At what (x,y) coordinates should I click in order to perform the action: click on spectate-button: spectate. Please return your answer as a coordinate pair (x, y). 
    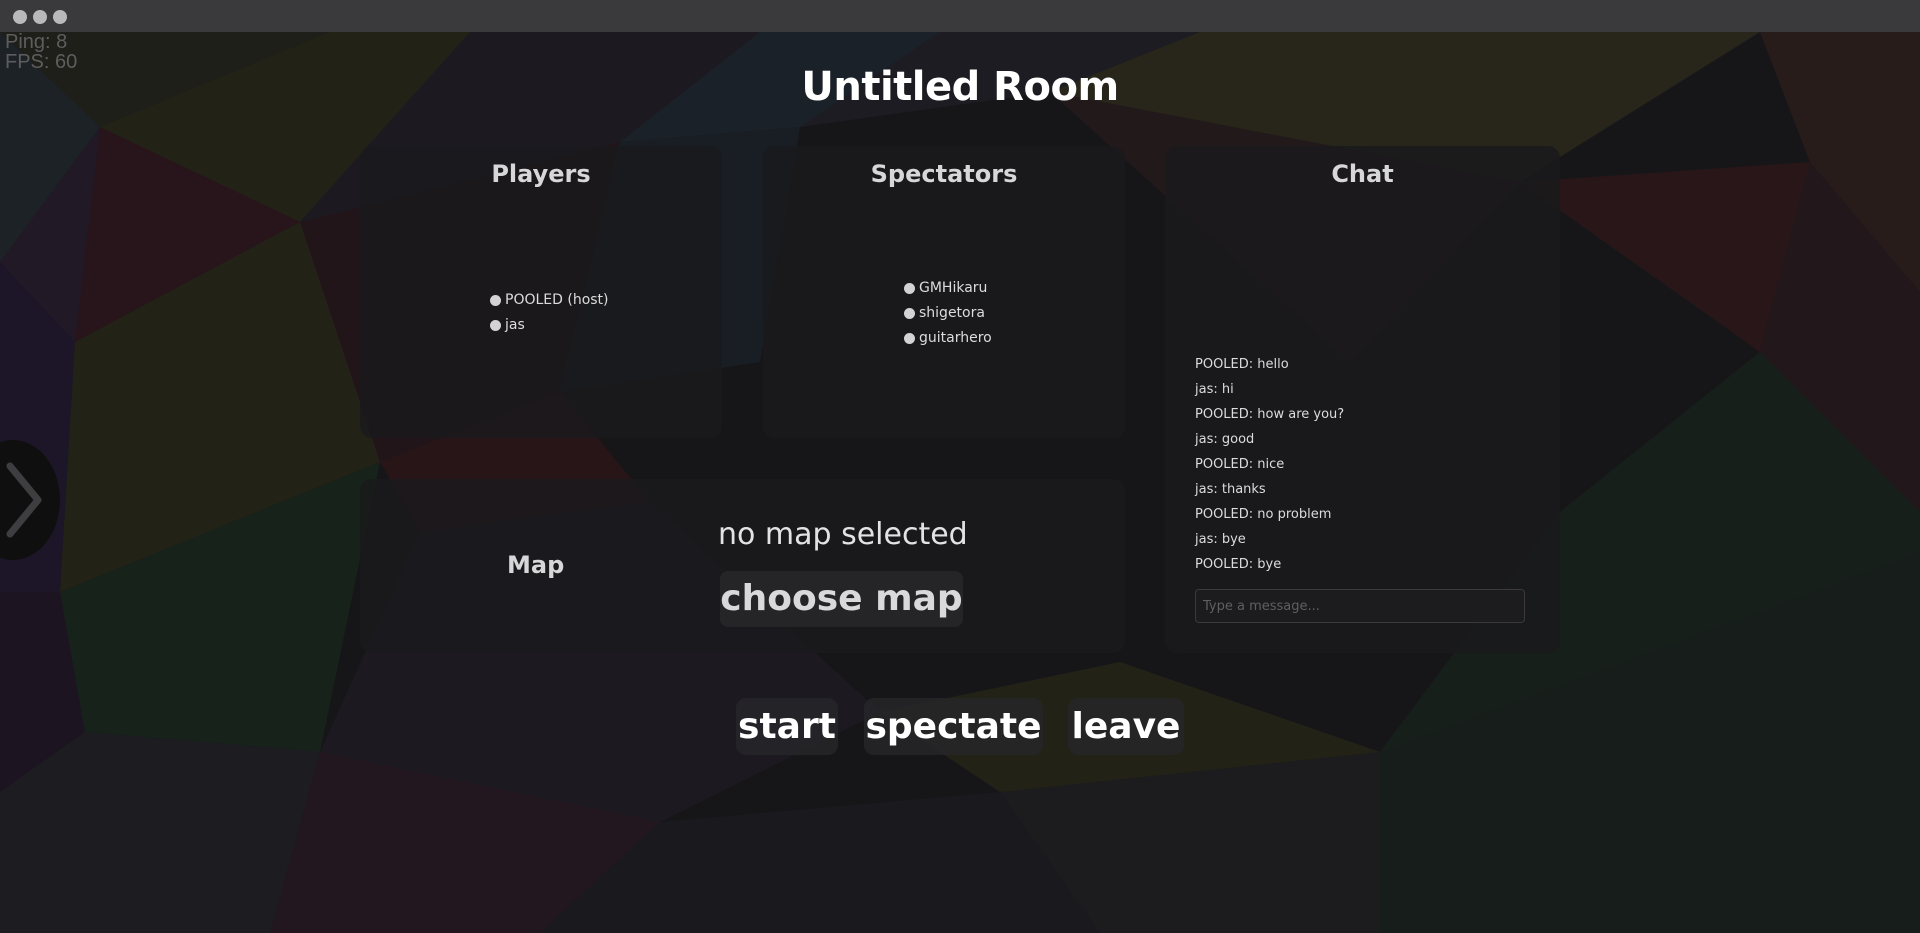
    Looking at the image, I should click on (953, 726).